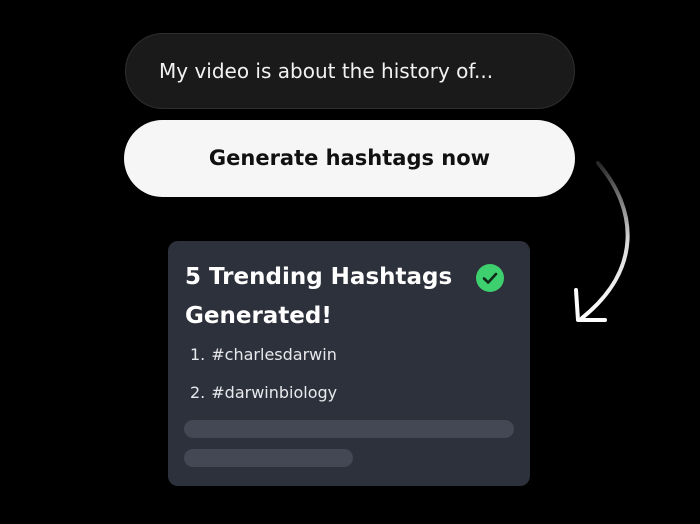 The image size is (700, 524). What do you see at coordinates (349, 158) in the screenshot?
I see `generate-hashtags-button: Generate hashtags now` at bounding box center [349, 158].